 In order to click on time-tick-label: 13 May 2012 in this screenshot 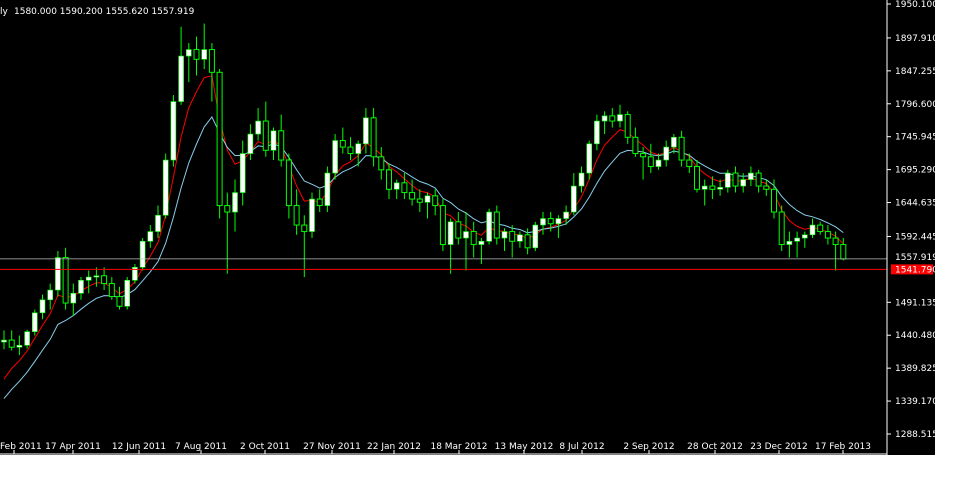, I will do `click(524, 447)`.